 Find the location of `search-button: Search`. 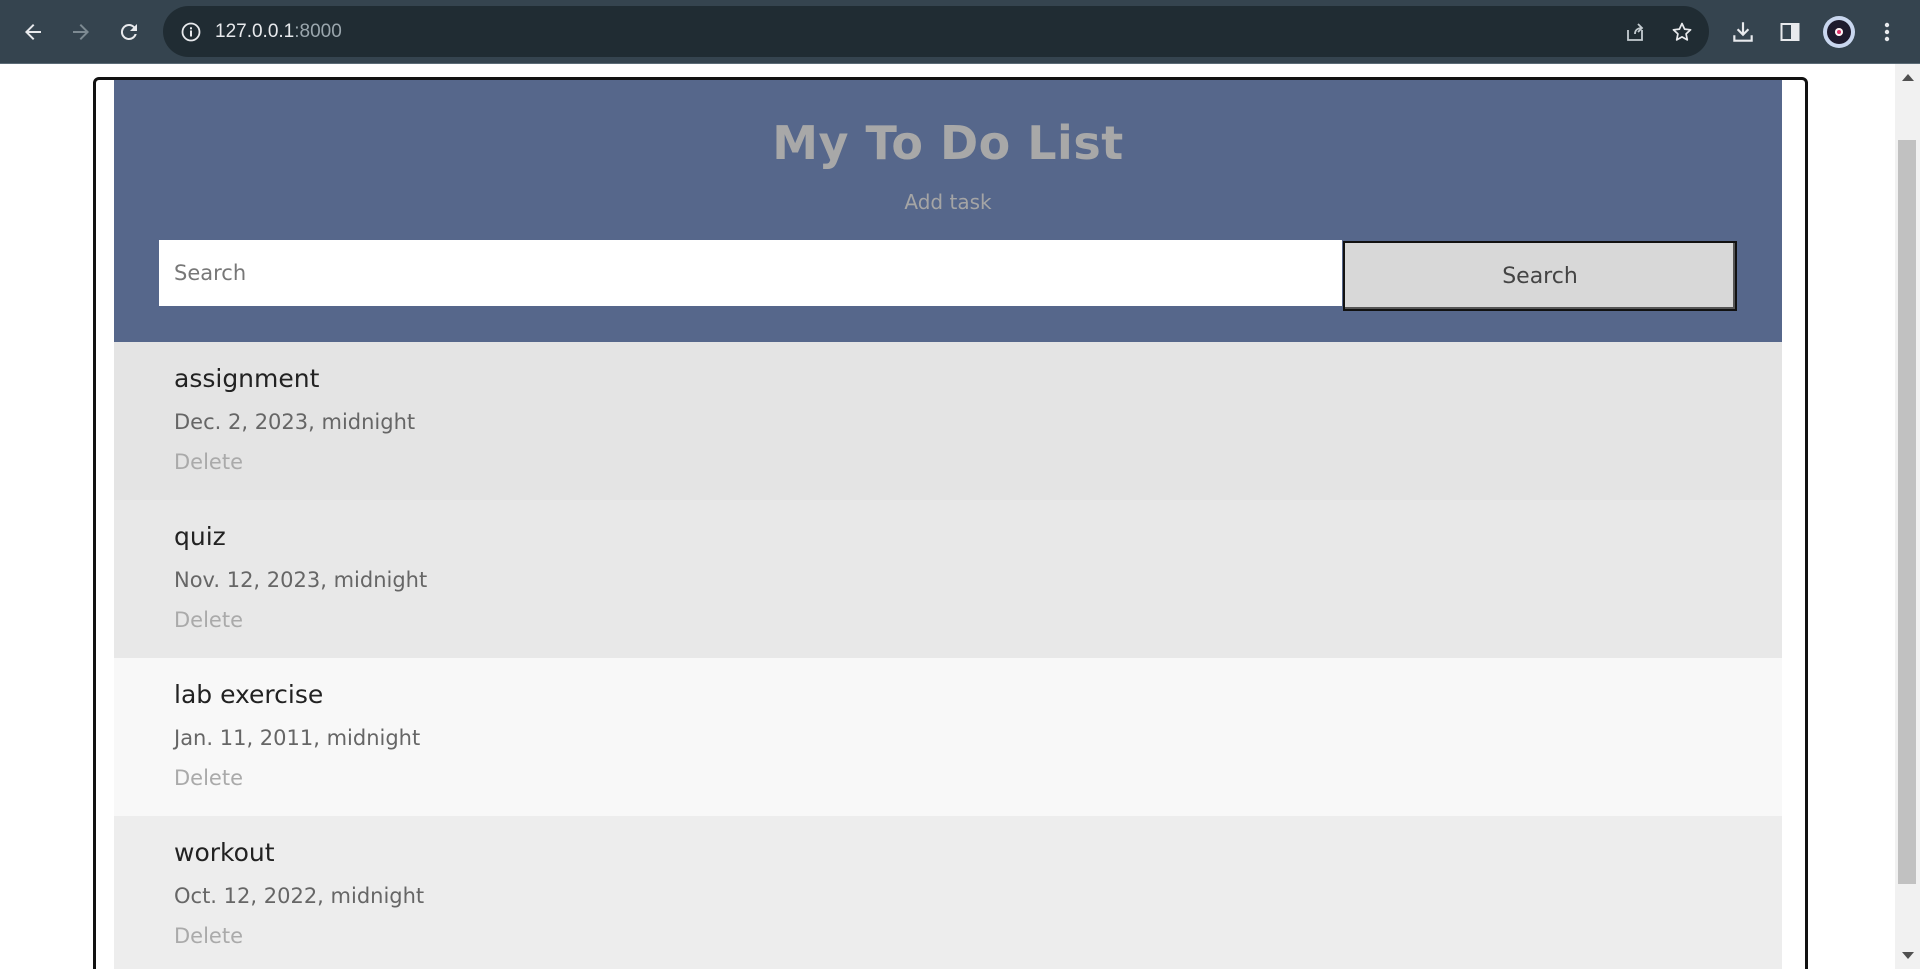

search-button: Search is located at coordinates (1540, 276).